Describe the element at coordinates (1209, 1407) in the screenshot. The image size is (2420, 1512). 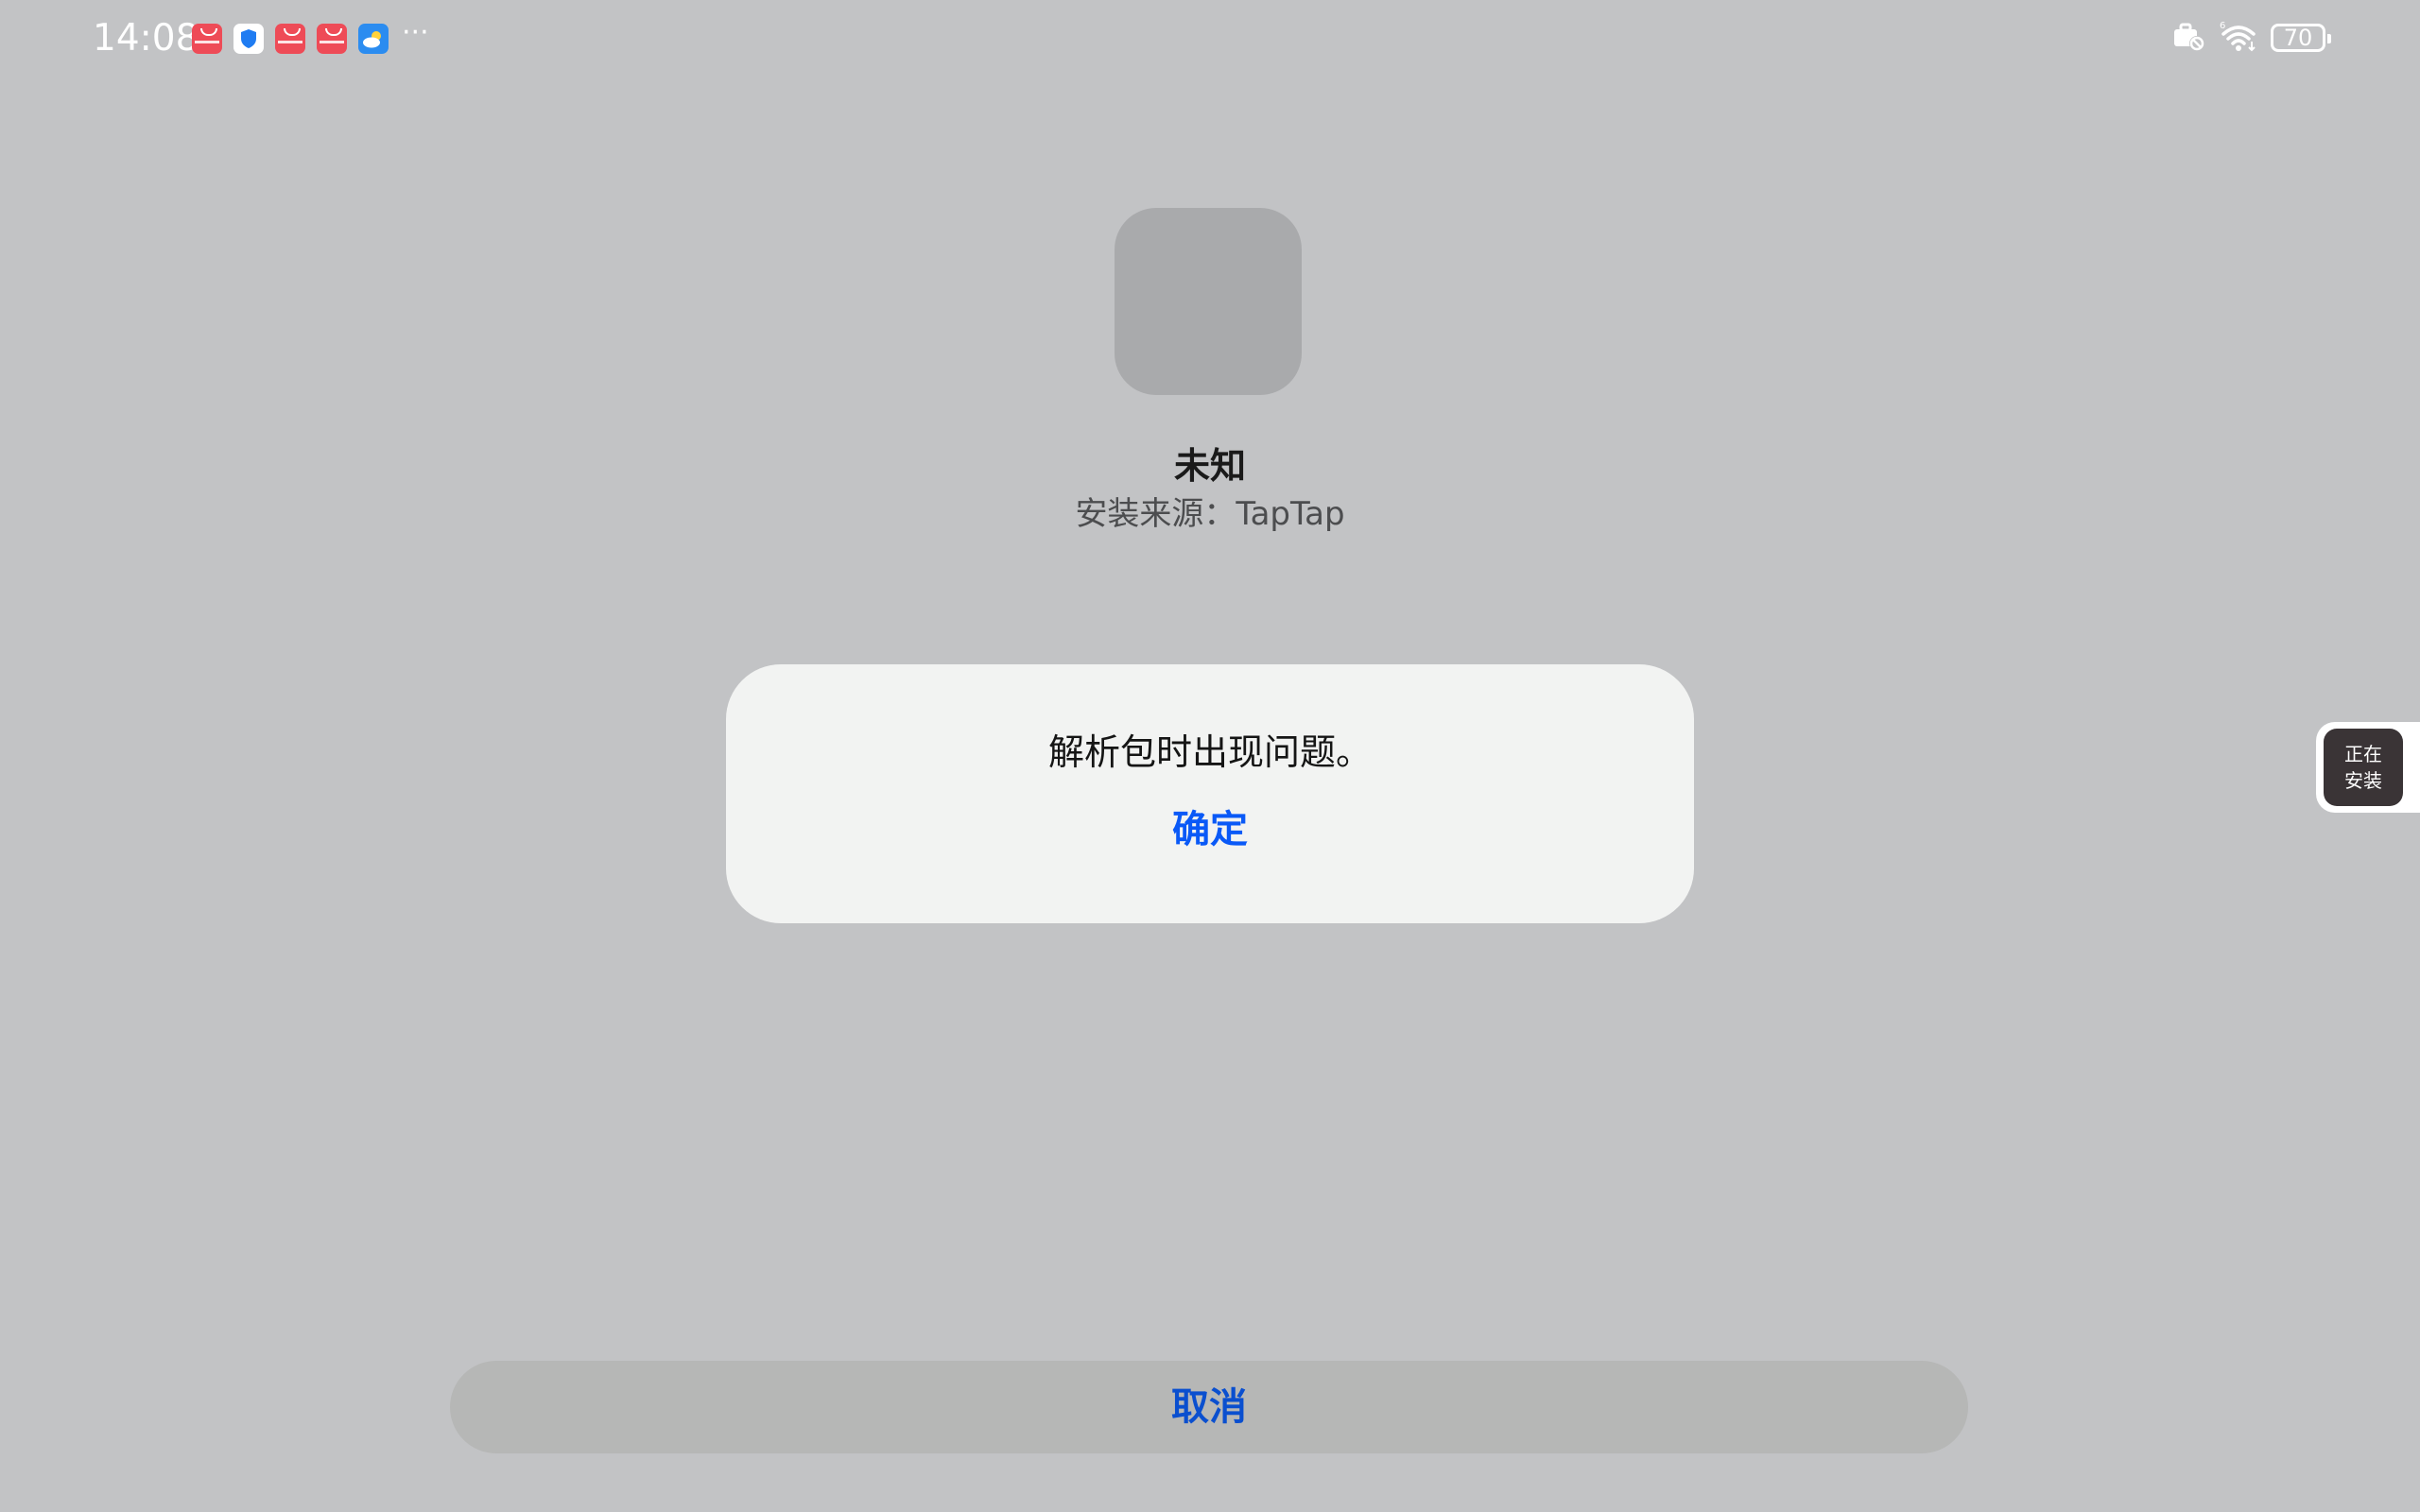
I see `cancel-button: 取消` at that location.